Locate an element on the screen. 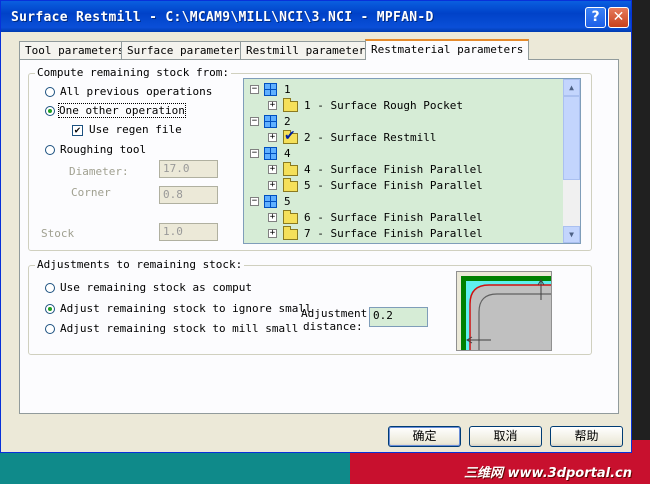  adjust-group-label: Adjustments to remaining stock: is located at coordinates (140, 264).